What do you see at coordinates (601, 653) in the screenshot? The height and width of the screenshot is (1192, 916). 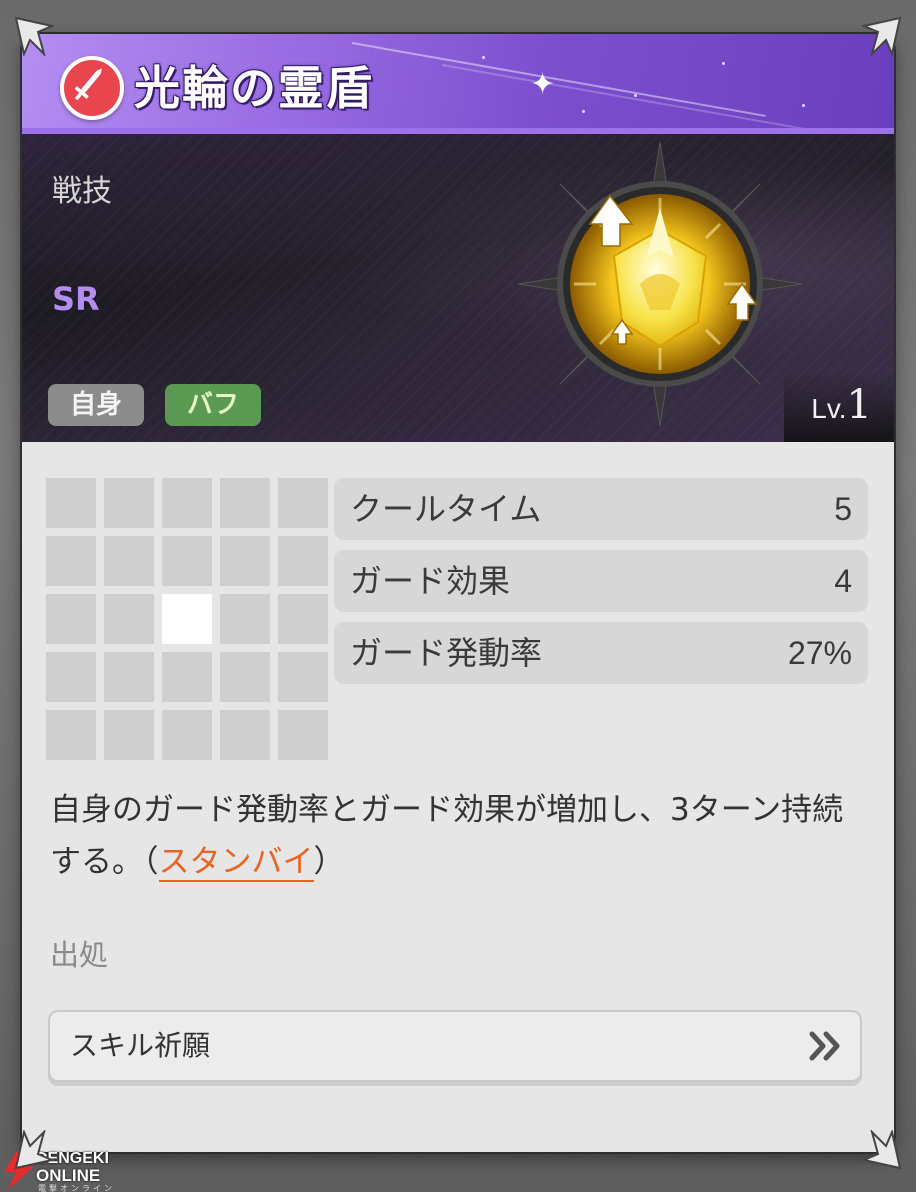 I see `stat-row-guard-rate: ガード発動率 27%` at bounding box center [601, 653].